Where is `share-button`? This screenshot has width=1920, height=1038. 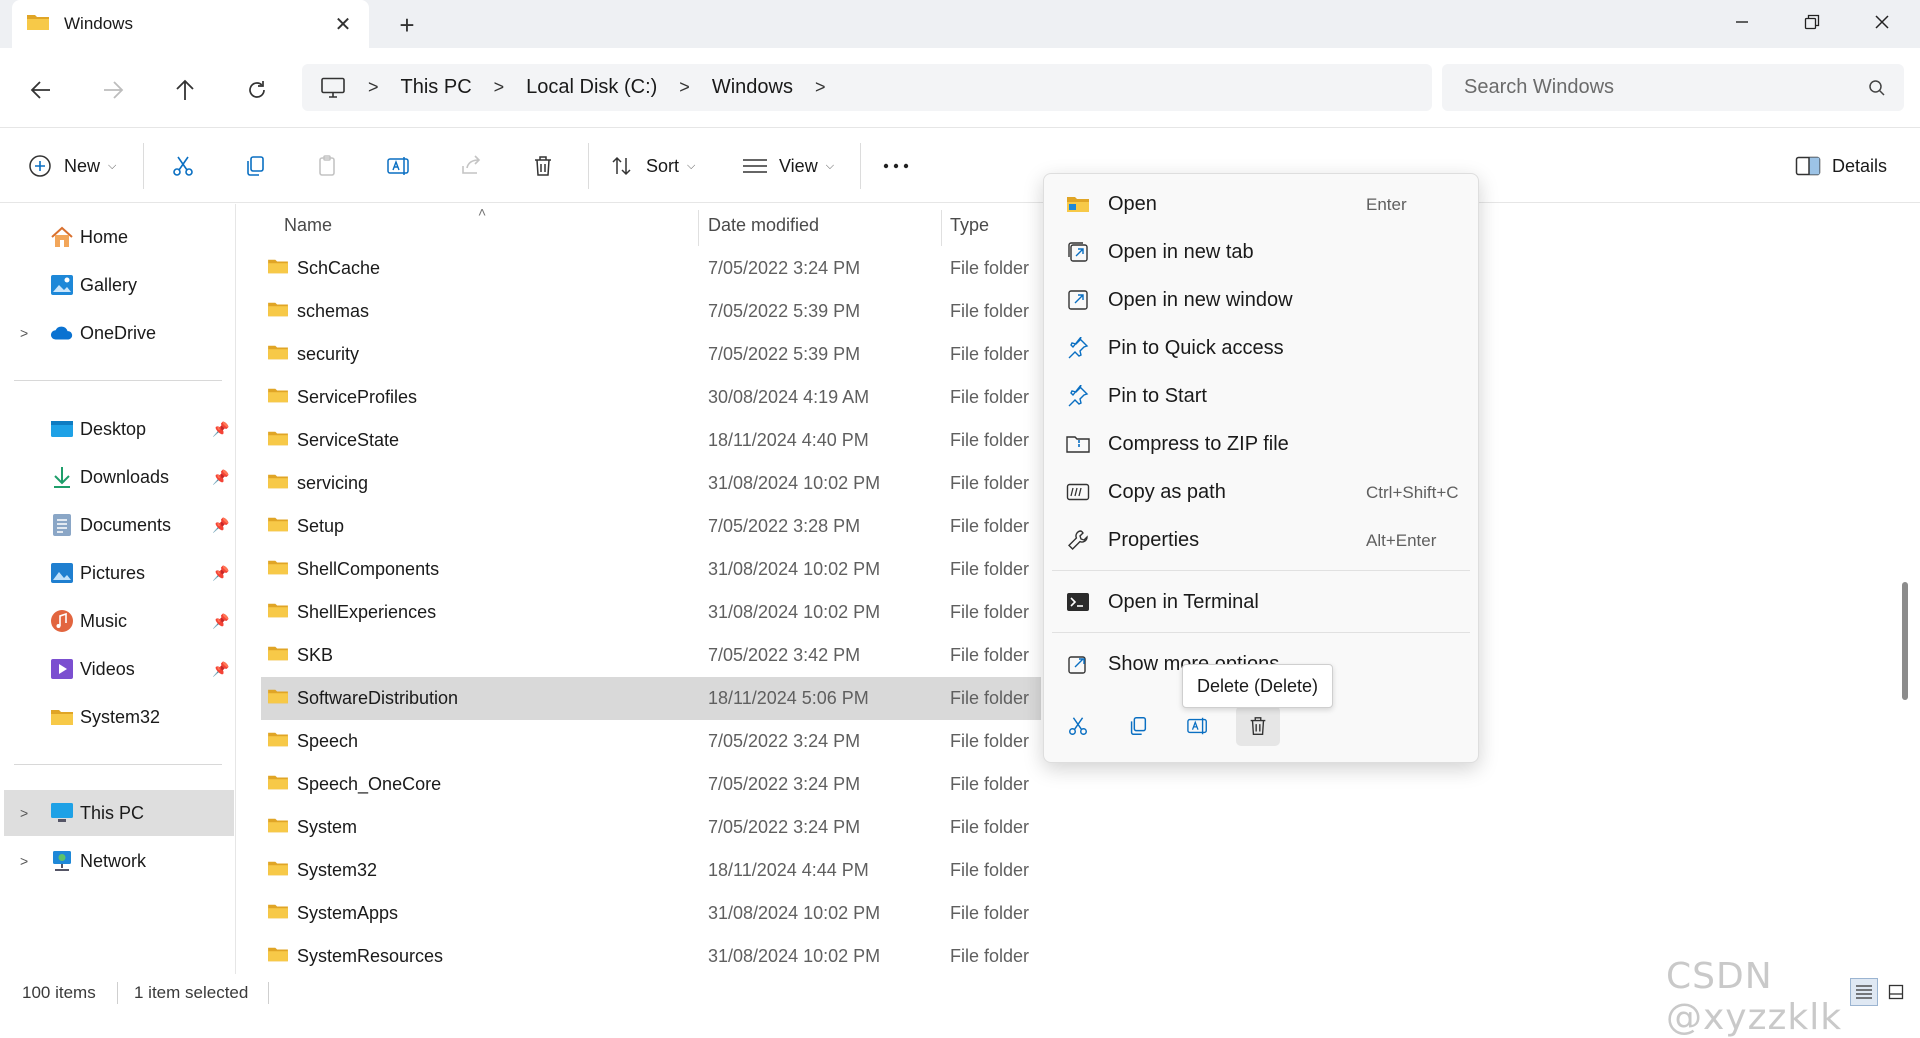 share-button is located at coordinates (471, 166).